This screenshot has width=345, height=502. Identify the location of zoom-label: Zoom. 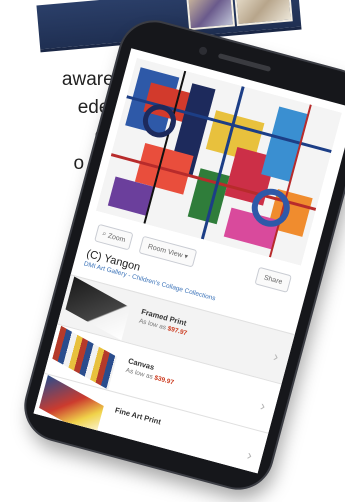
(117, 238).